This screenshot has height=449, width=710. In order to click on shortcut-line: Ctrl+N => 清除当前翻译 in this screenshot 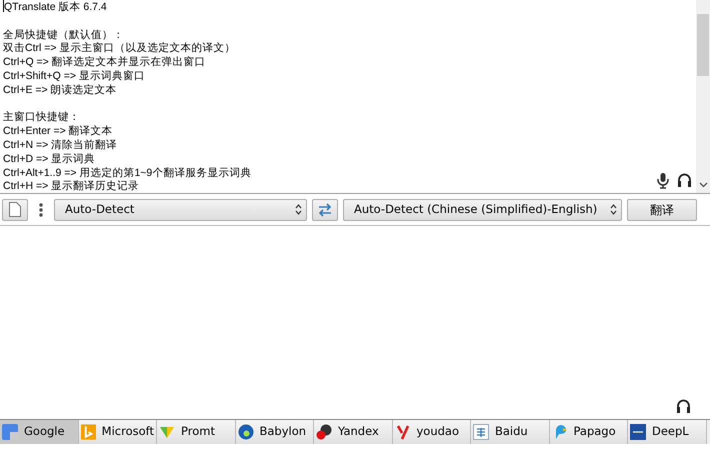, I will do `click(60, 145)`.